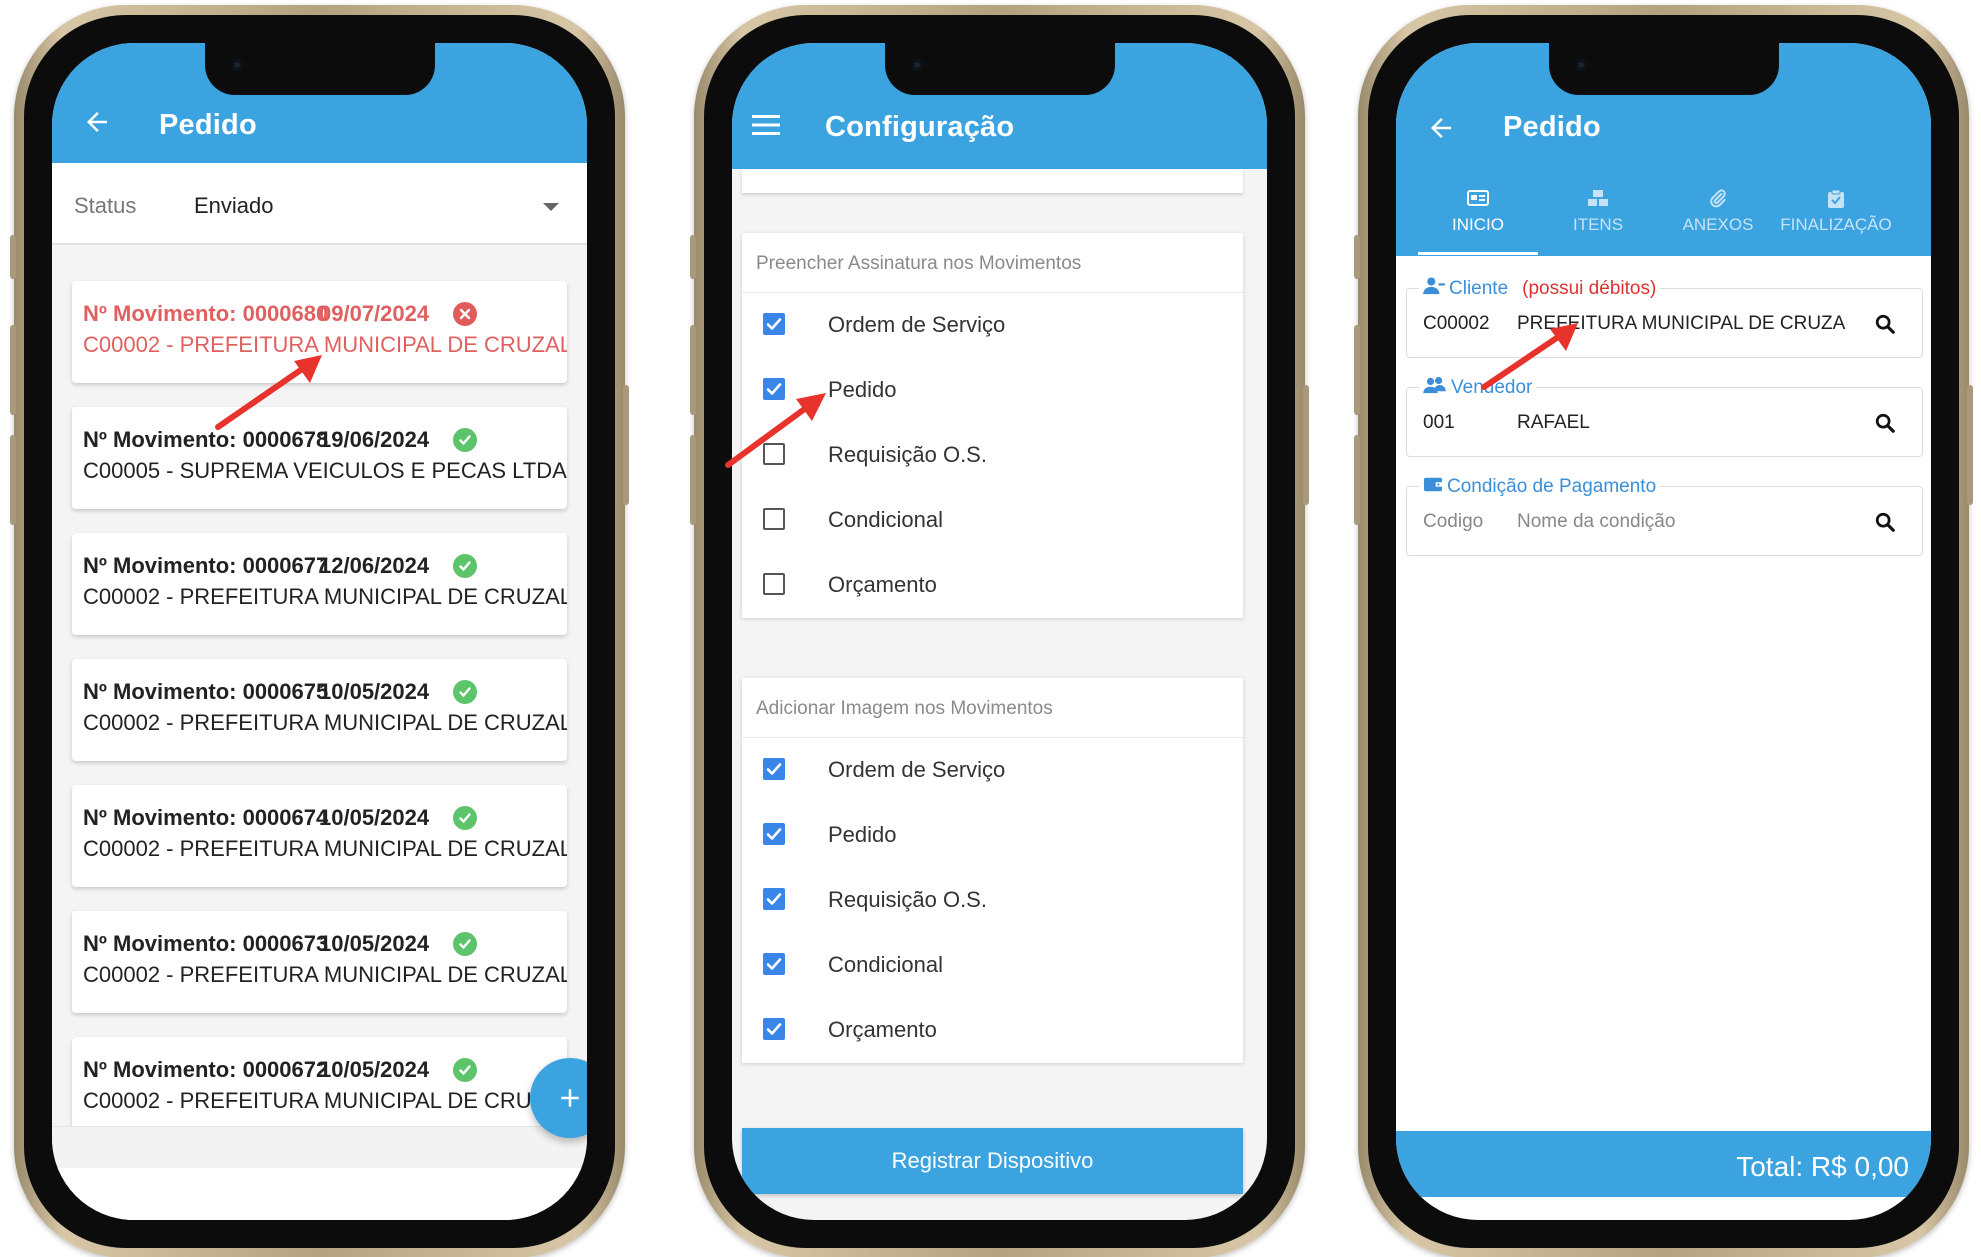 The width and height of the screenshot is (1981, 1257). Describe the element at coordinates (766, 127) in the screenshot. I see `hamburger-menu-icon` at that location.